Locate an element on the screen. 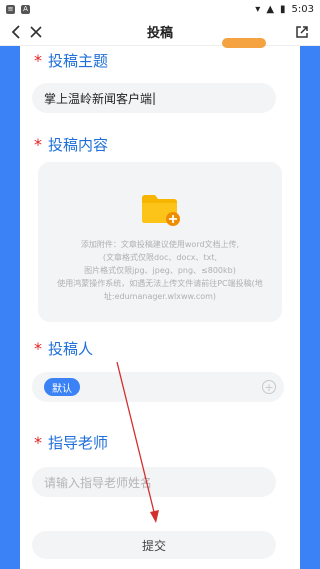  status-bar: ≡ A ▾ ▲ ▮ 5:03 is located at coordinates (160, 9).